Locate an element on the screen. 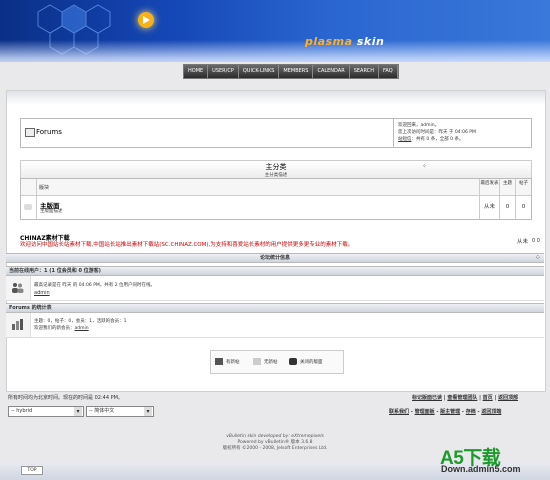  nav-home: HOME is located at coordinates (196, 71).